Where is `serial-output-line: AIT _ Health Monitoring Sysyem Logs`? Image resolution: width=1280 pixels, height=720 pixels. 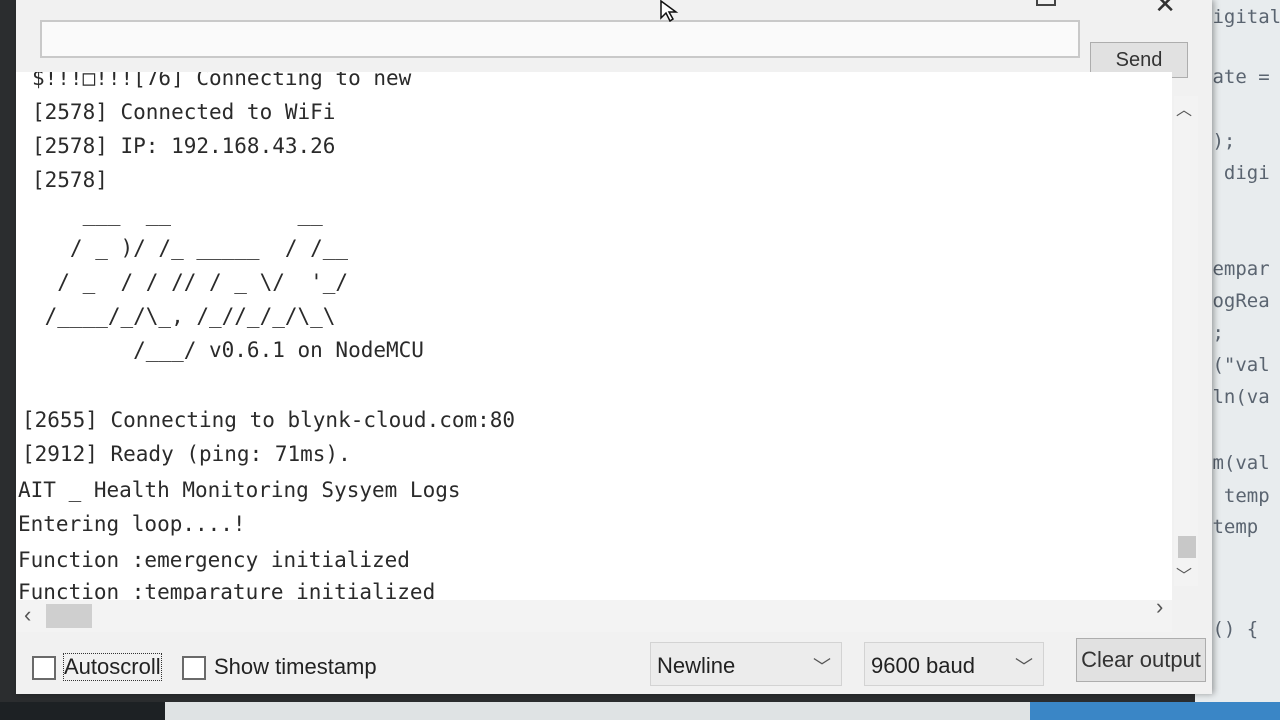 serial-output-line: AIT _ Health Monitoring Sysyem Logs is located at coordinates (239, 490).